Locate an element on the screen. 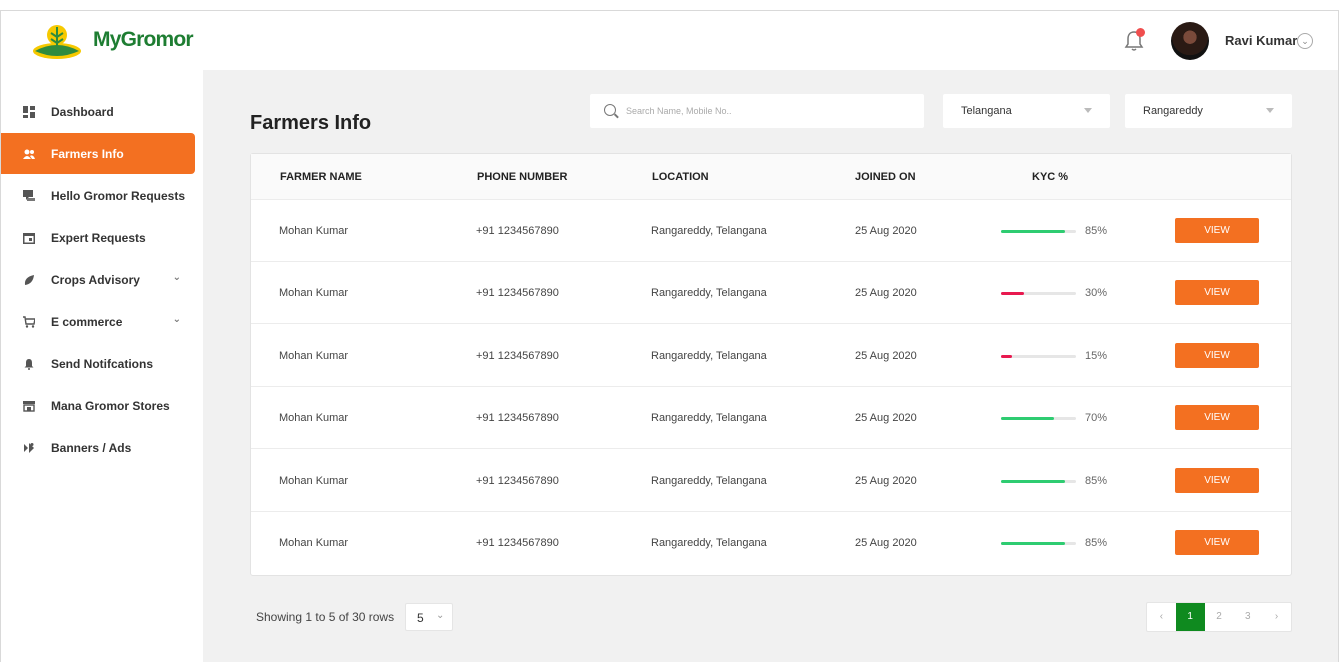 This screenshot has width=1339, height=662. sidebar-item-banners-ads: Banners / Ads is located at coordinates (98, 447).